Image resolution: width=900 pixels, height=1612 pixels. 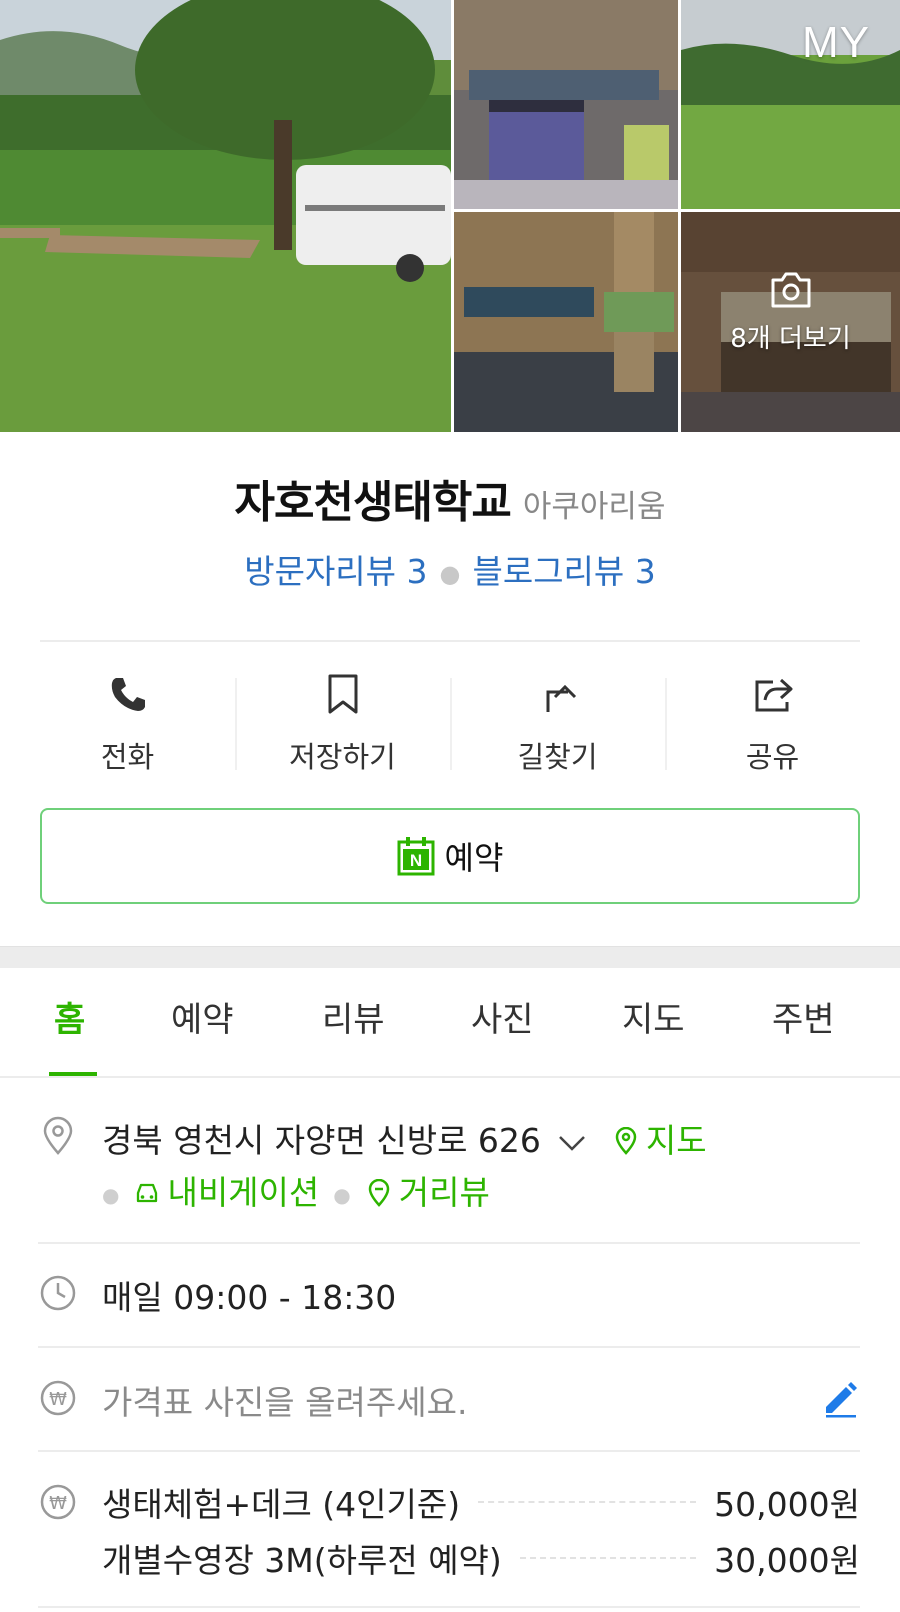 I want to click on street-view-label: 거리뷰, so click(x=444, y=1192).